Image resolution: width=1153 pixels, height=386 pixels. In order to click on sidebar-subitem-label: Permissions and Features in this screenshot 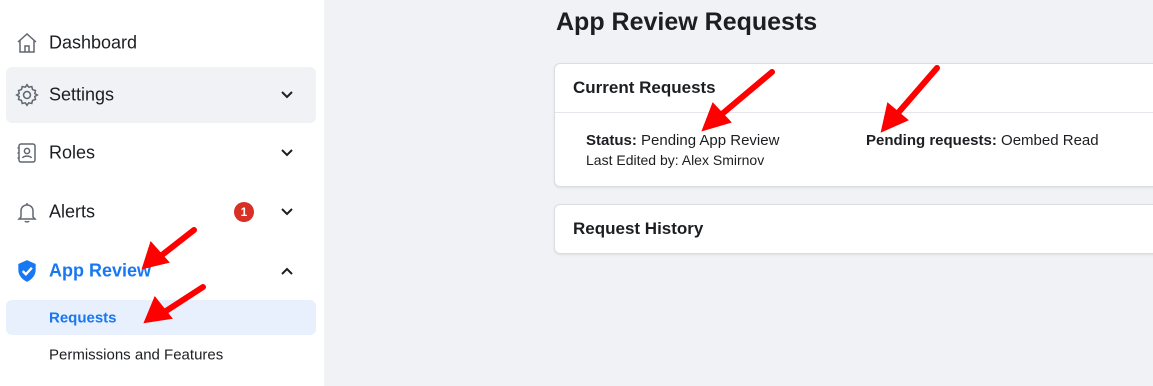, I will do `click(136, 354)`.